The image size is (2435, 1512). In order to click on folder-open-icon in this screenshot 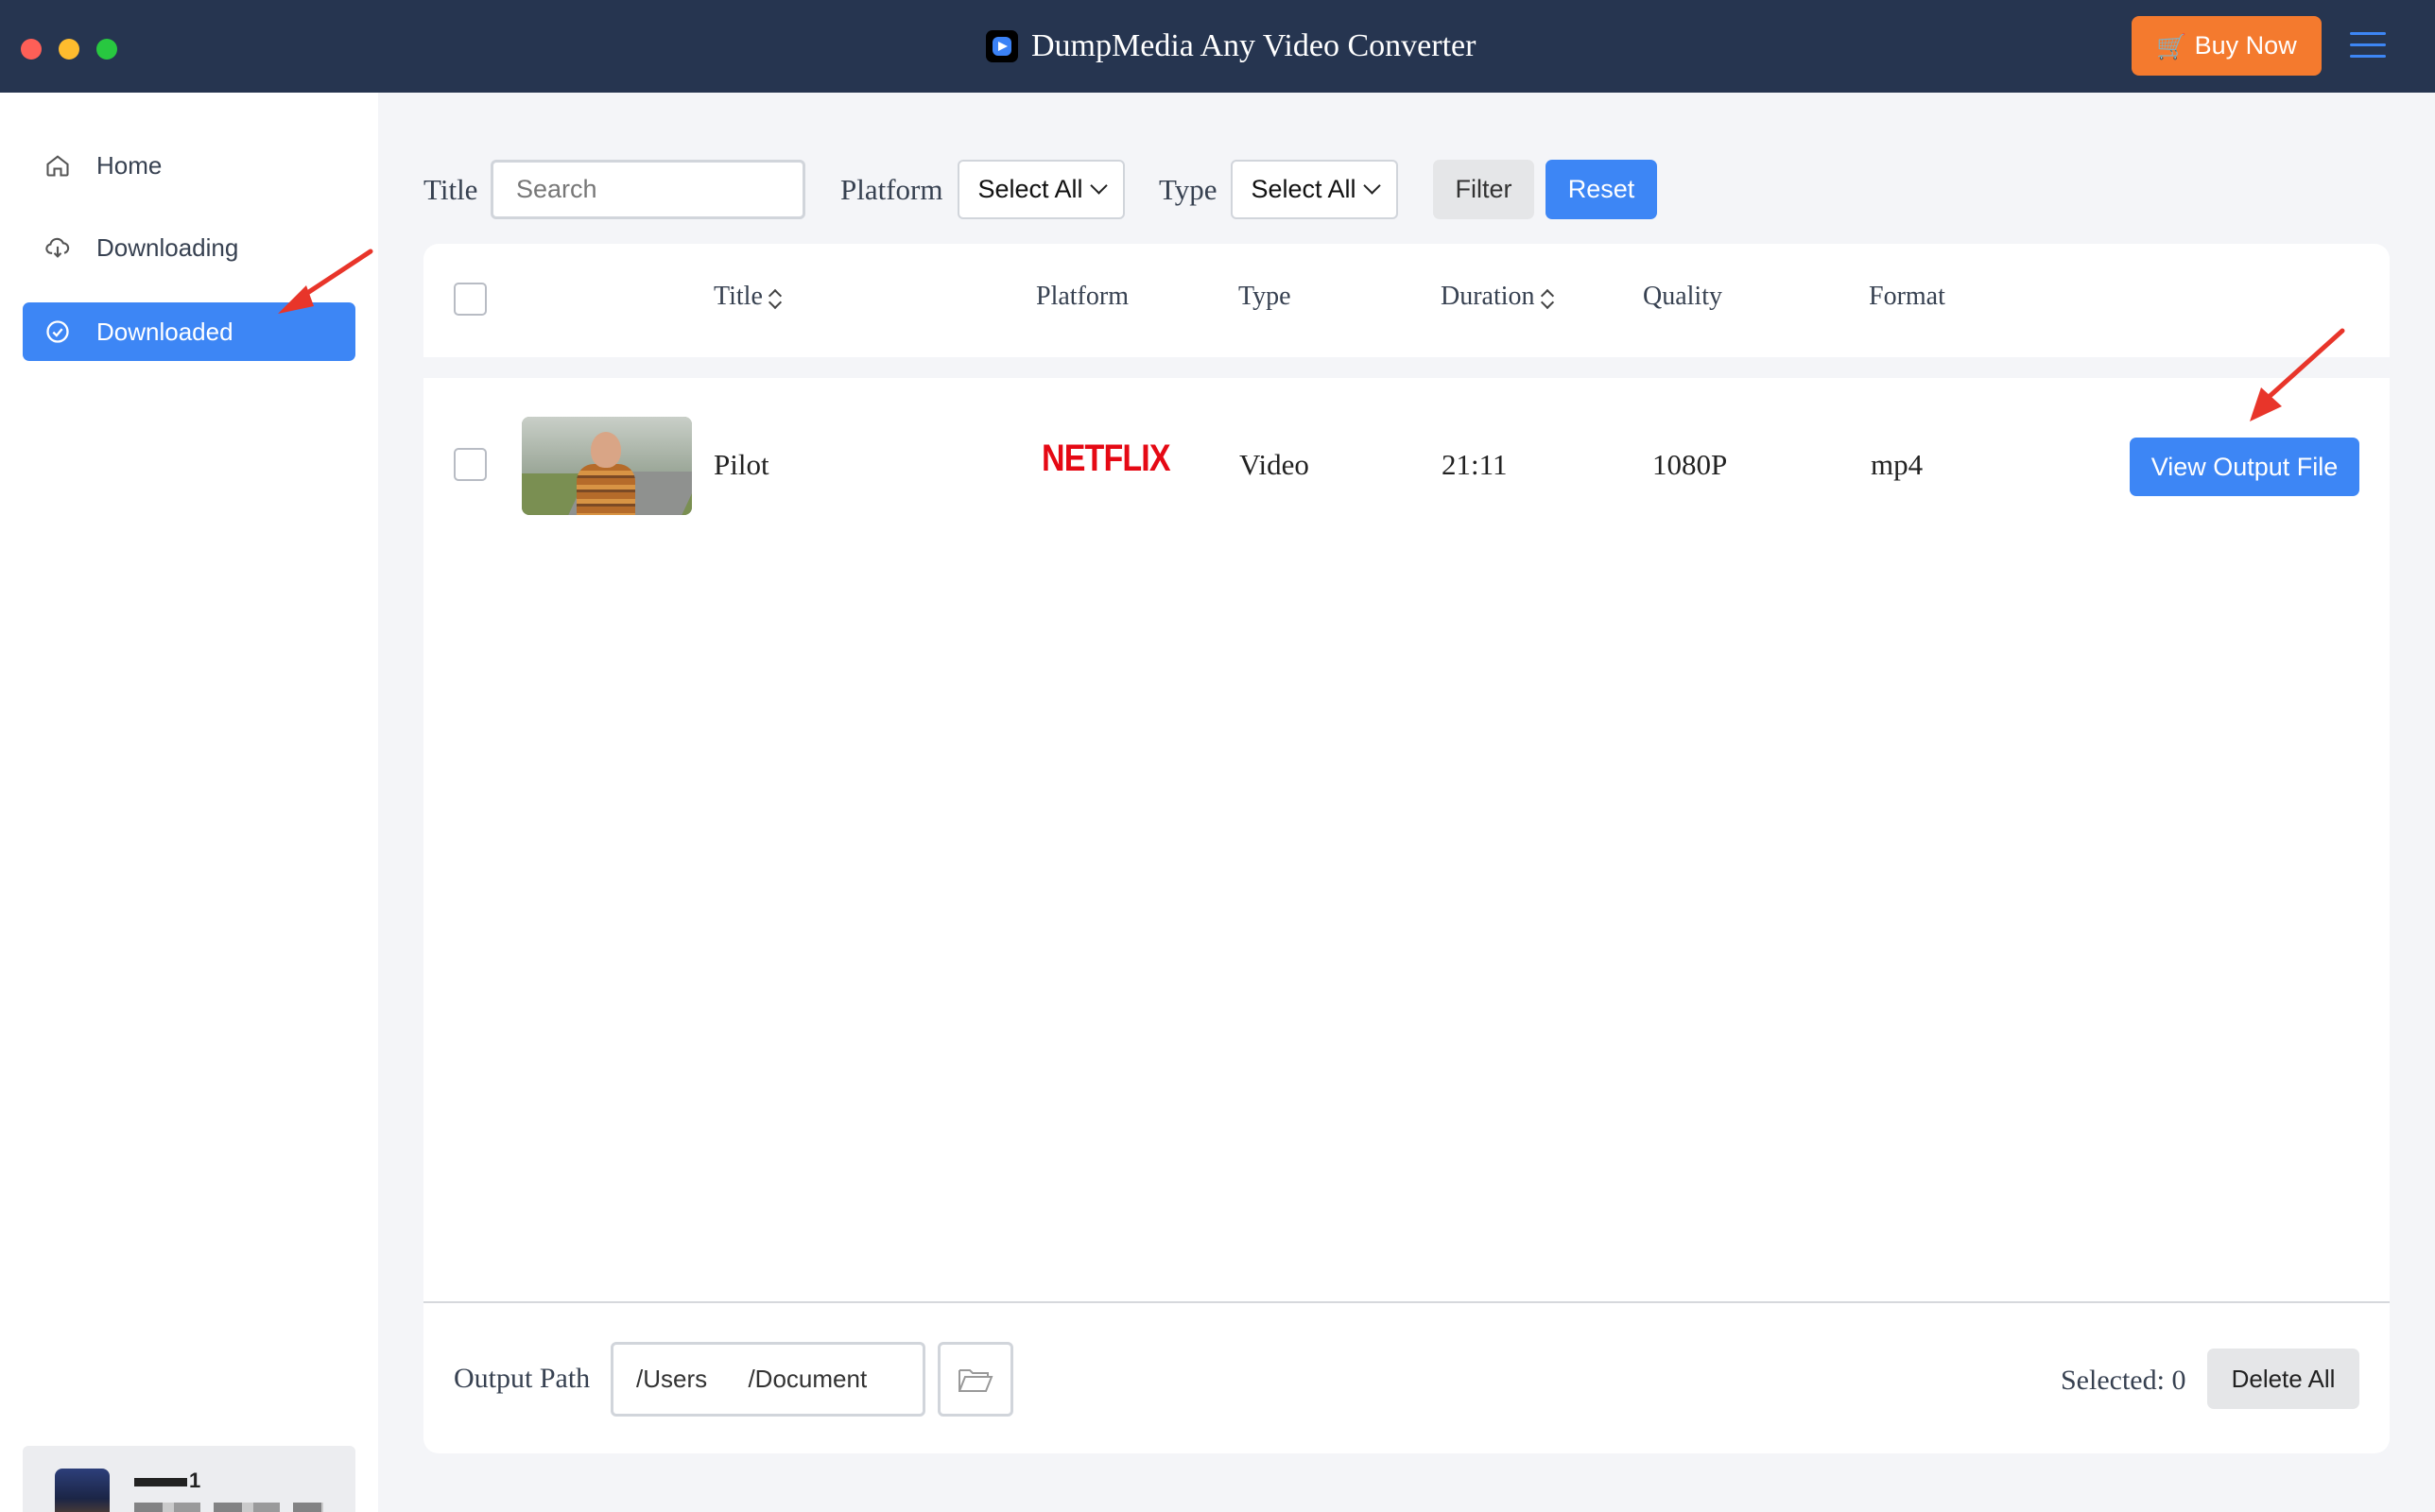, I will do `click(975, 1379)`.